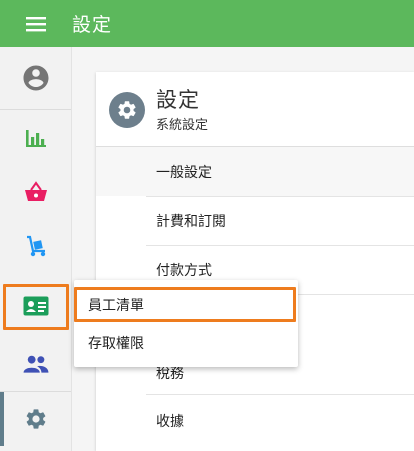 This screenshot has width=414, height=451. Describe the element at coordinates (186, 305) in the screenshot. I see `popup-item-employee-list: 員工清單` at that location.